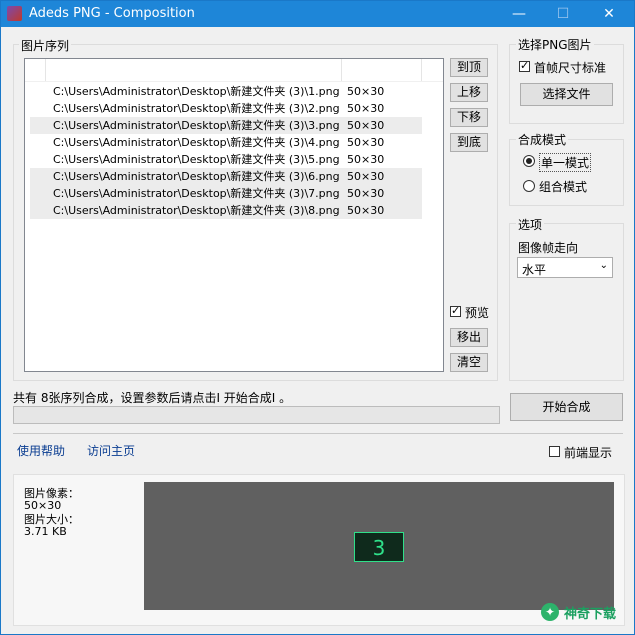  Describe the element at coordinates (256, 415) in the screenshot. I see `progress-bar` at that location.